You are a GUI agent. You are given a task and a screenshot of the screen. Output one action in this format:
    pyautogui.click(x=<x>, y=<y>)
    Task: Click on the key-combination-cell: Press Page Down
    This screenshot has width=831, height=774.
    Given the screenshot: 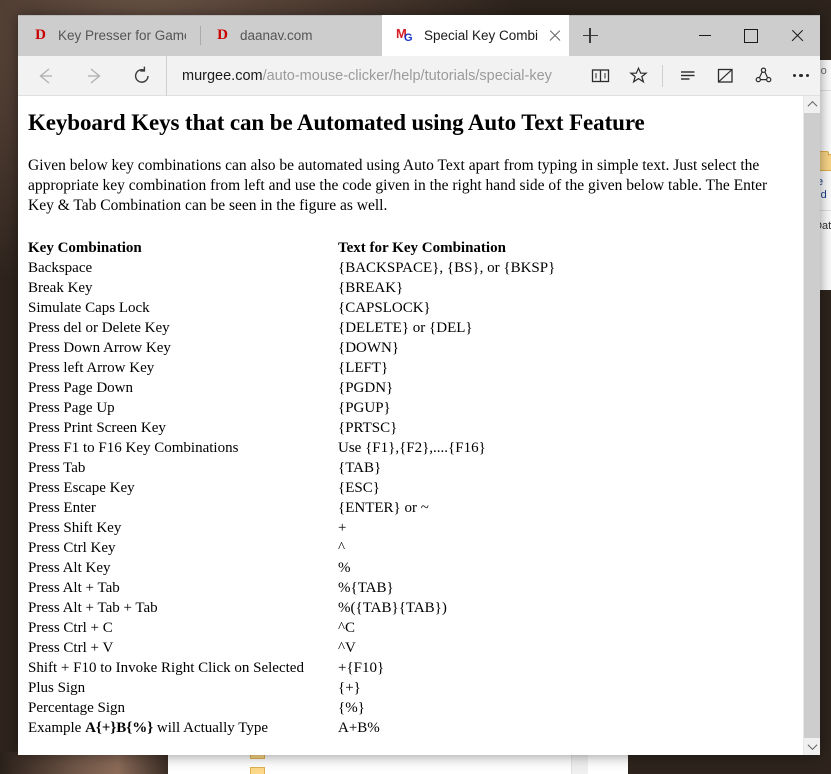 What is the action you would take?
    pyautogui.click(x=80, y=388)
    